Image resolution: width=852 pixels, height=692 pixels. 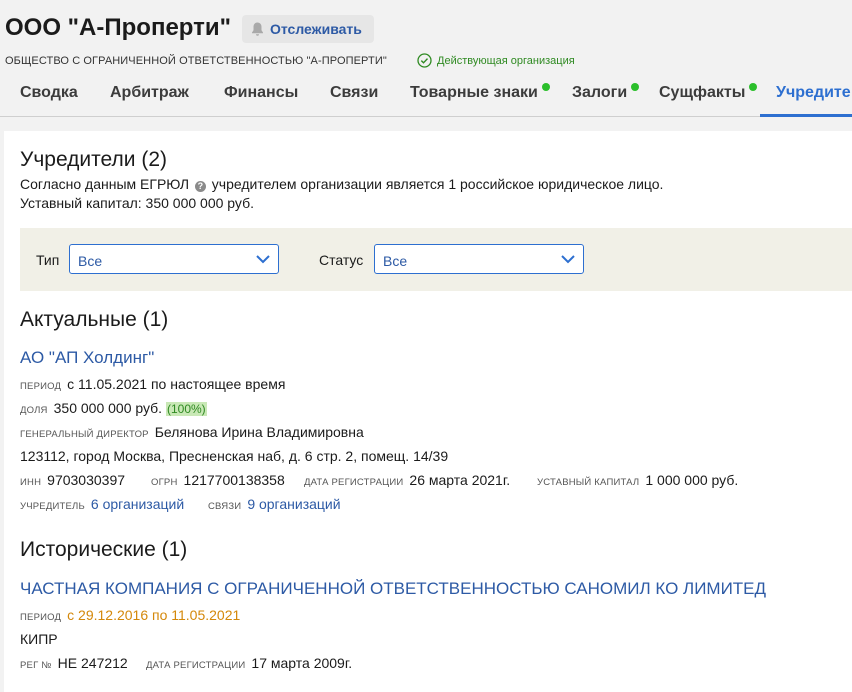 I want to click on type-filter-value: Все, so click(x=90, y=261).